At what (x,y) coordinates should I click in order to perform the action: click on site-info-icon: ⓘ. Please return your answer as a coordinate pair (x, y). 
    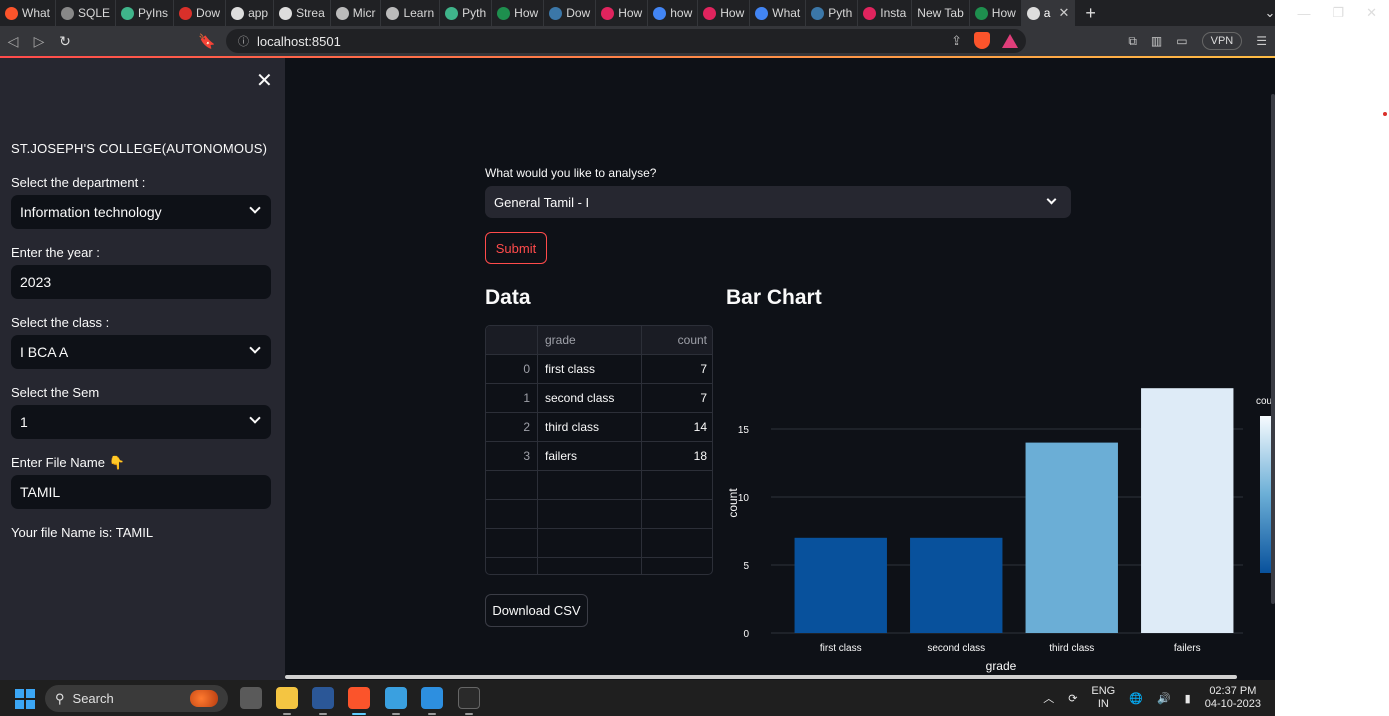
    Looking at the image, I should click on (243, 41).